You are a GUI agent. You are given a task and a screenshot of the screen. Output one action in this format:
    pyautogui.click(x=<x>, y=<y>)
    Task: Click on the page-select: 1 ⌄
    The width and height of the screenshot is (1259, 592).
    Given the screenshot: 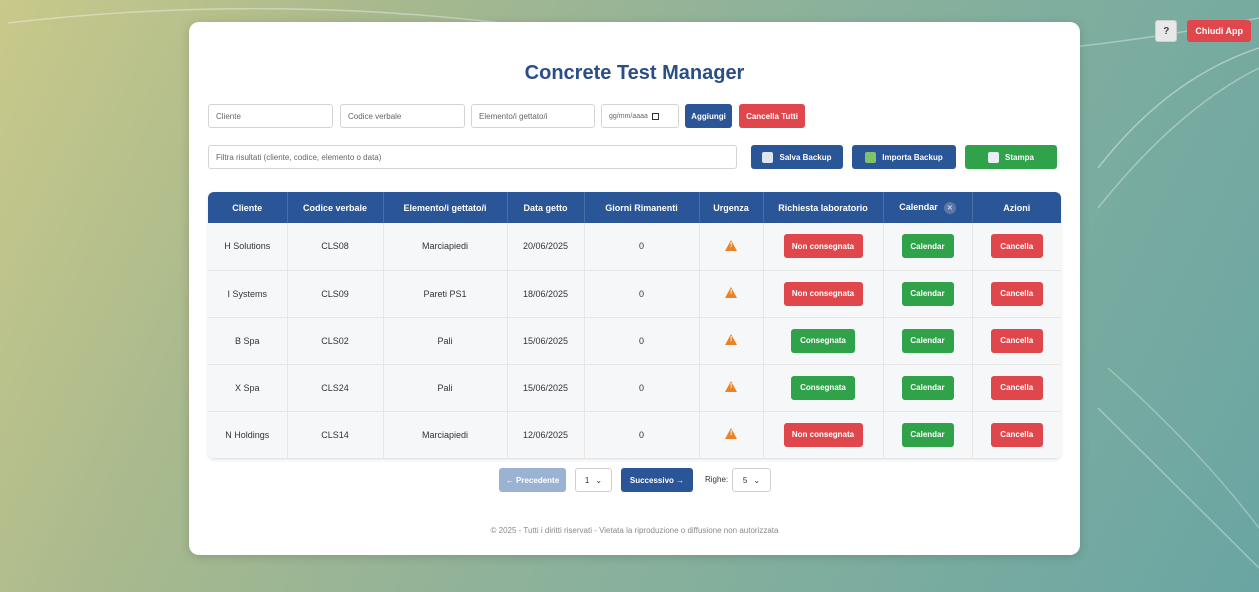 What is the action you would take?
    pyautogui.click(x=593, y=480)
    